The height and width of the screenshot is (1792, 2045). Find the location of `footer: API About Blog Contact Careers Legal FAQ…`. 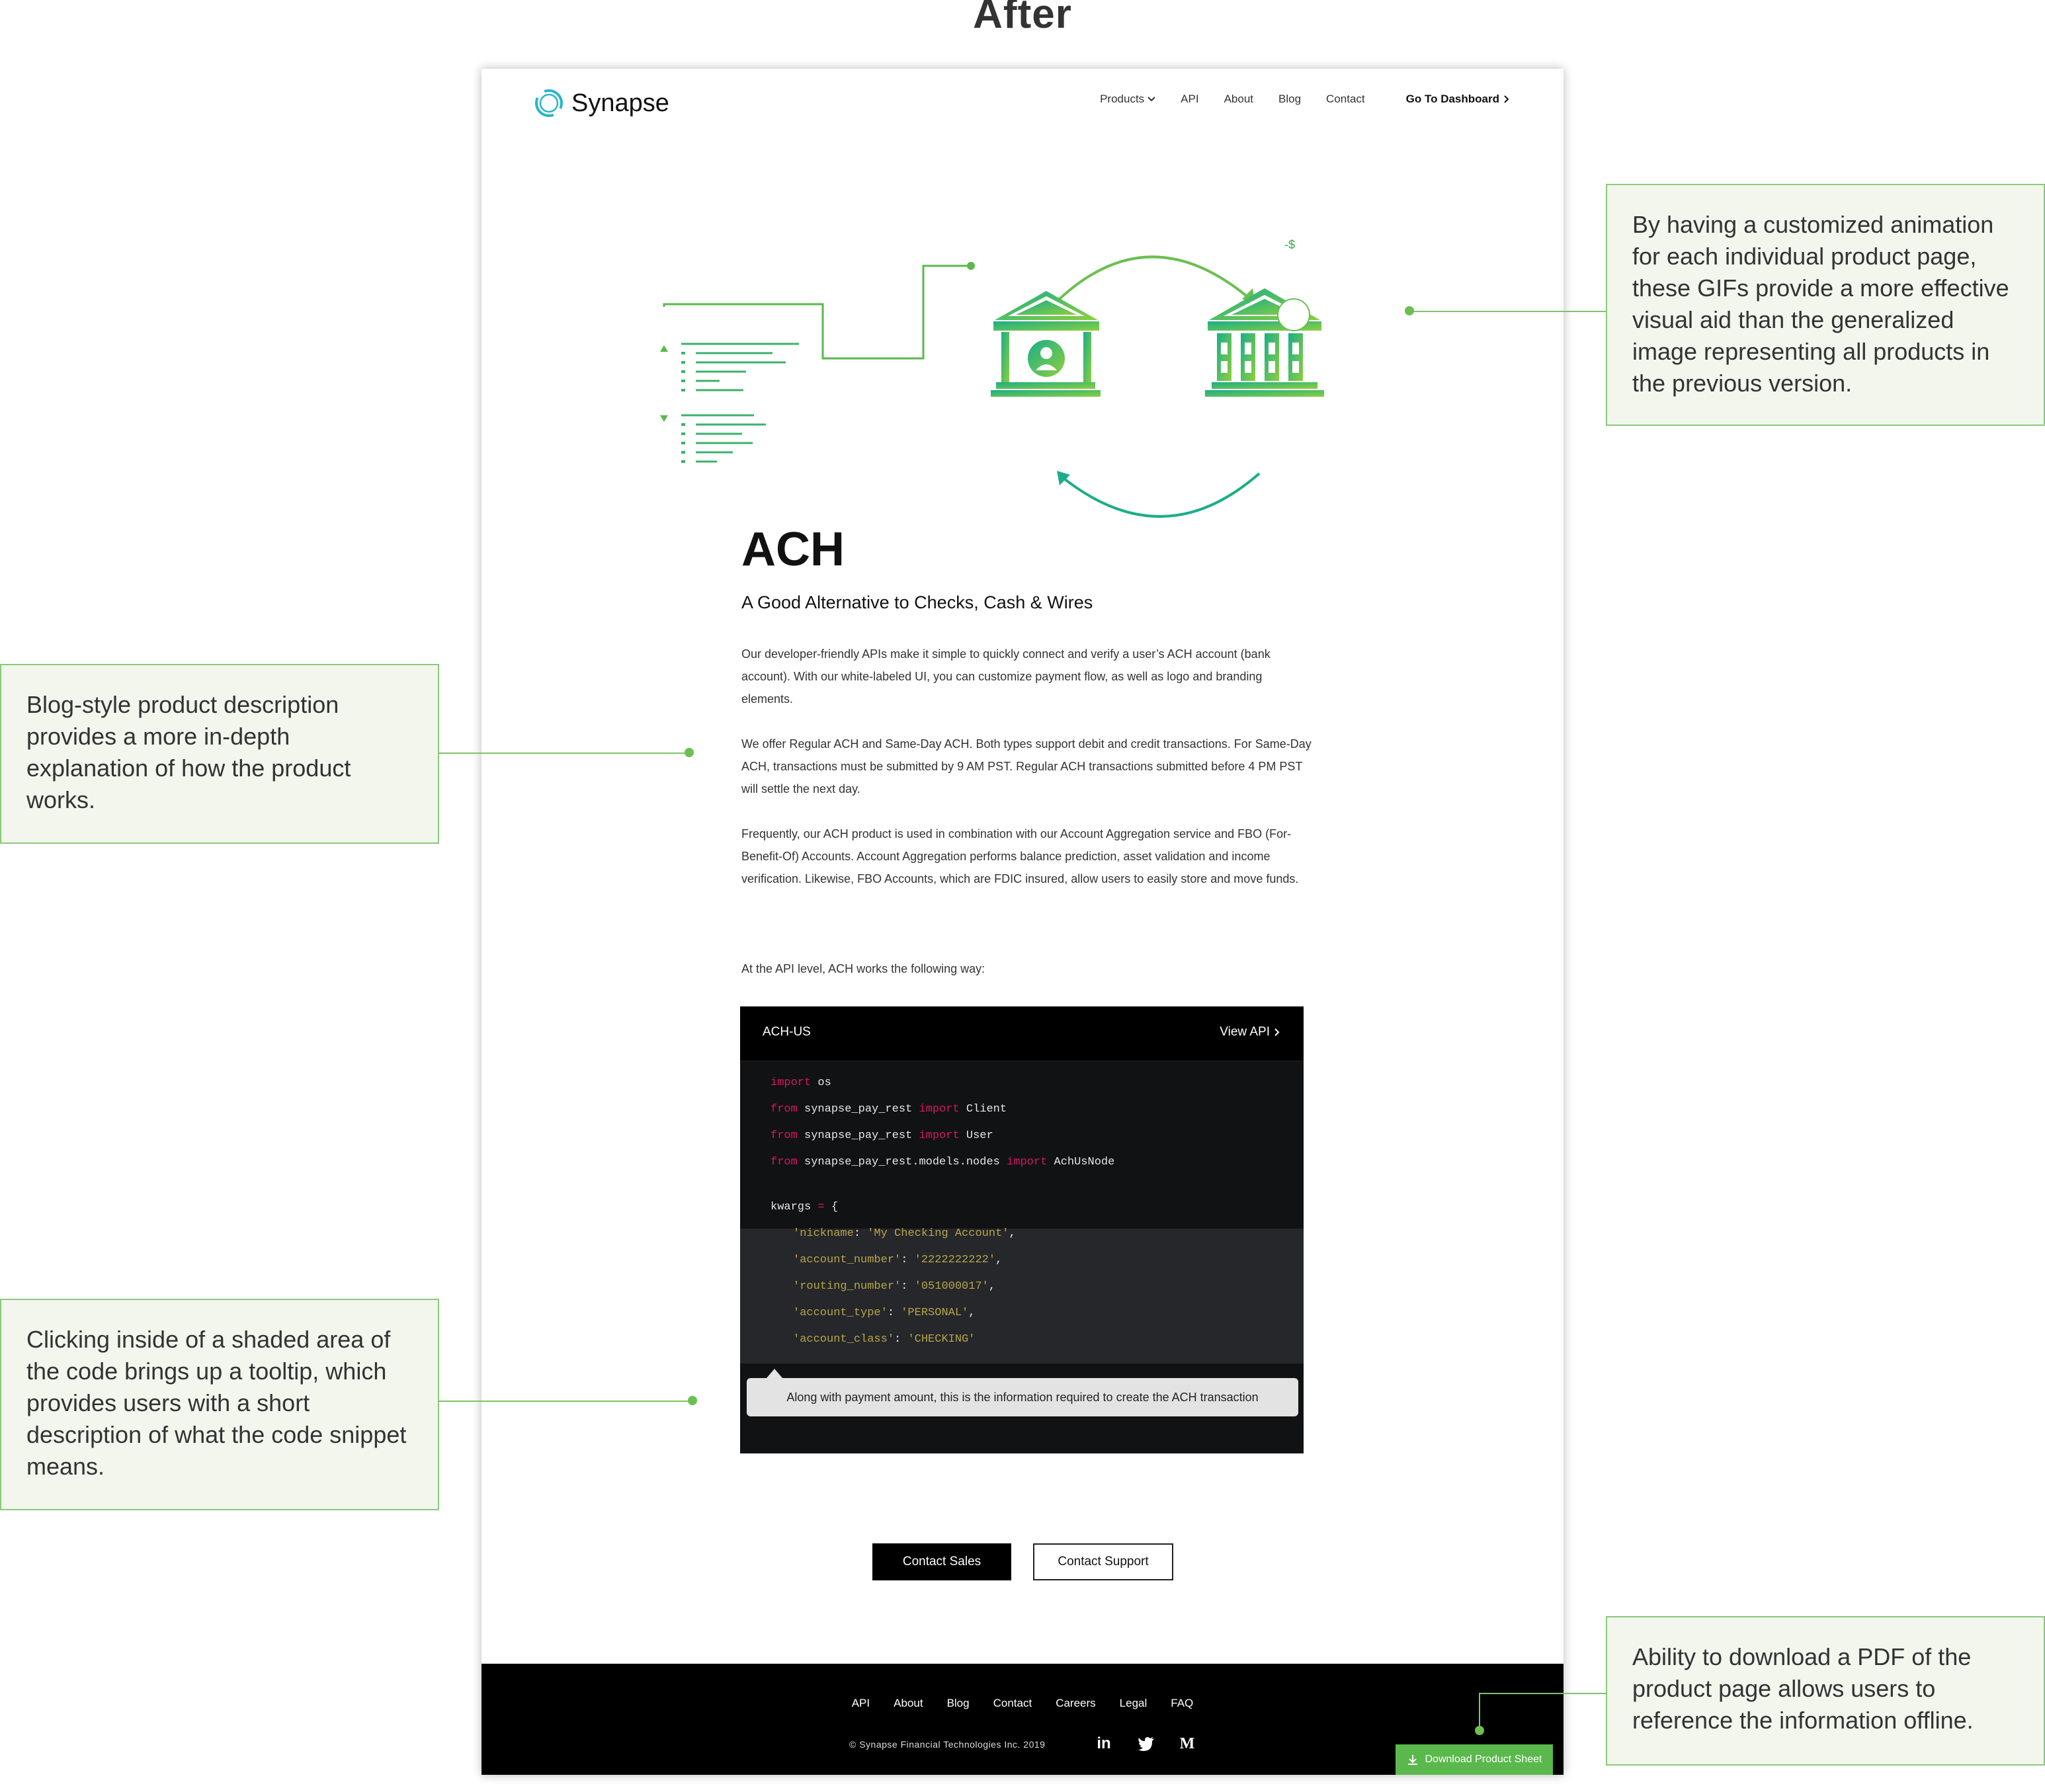

footer: API About Blog Contact Careers Legal FAQ… is located at coordinates (1023, 1720).